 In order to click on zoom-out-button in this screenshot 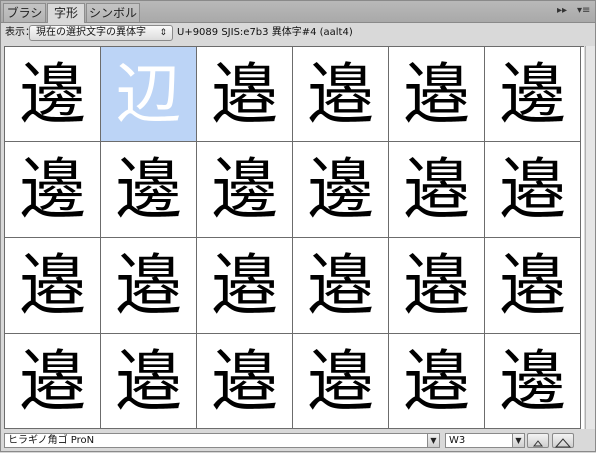, I will do `click(538, 440)`.